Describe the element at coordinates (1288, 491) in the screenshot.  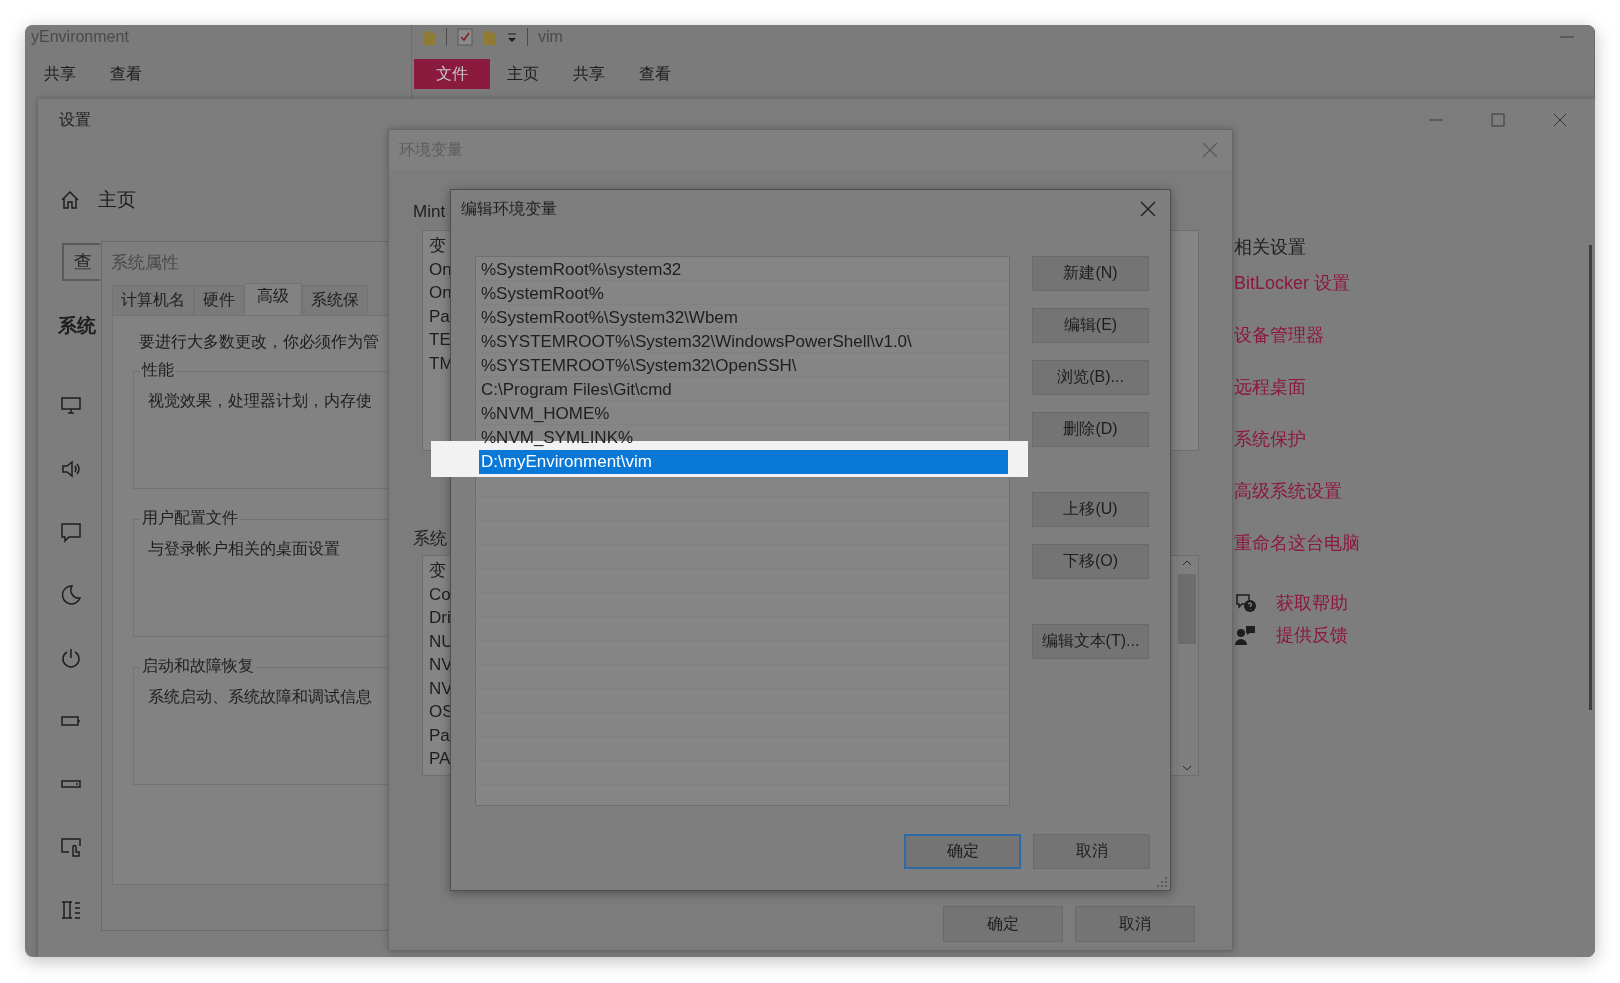
I see `settings-link: 高级系统设置` at that location.